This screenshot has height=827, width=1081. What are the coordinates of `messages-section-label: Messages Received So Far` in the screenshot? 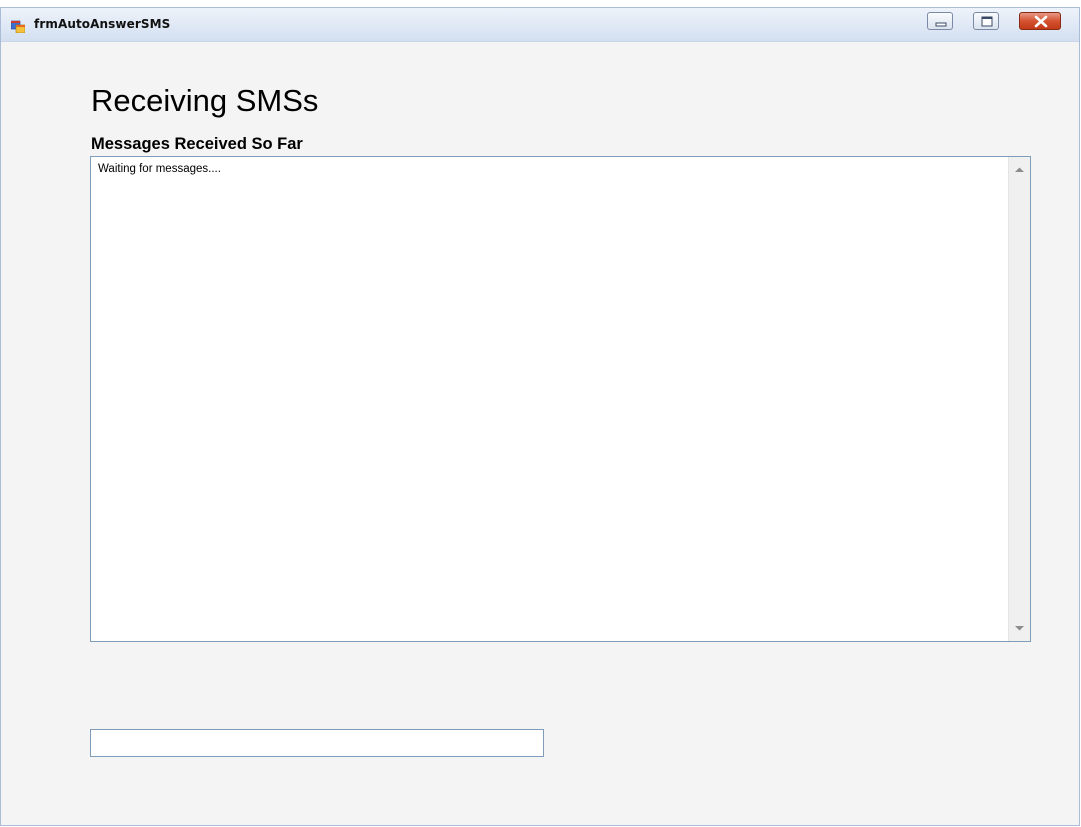 It's located at (197, 144).